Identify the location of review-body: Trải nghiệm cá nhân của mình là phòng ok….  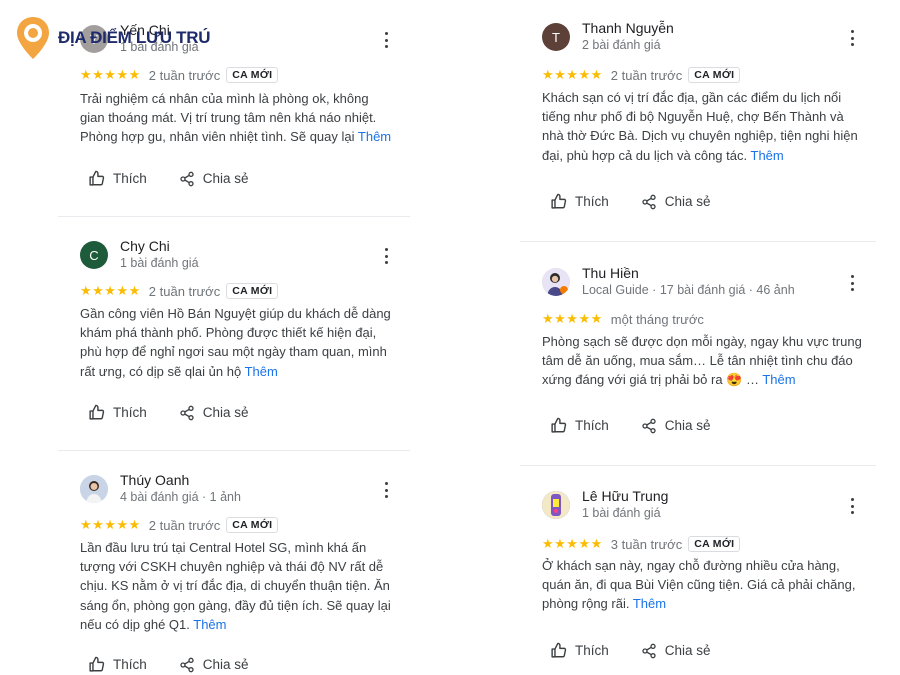
(228, 118).